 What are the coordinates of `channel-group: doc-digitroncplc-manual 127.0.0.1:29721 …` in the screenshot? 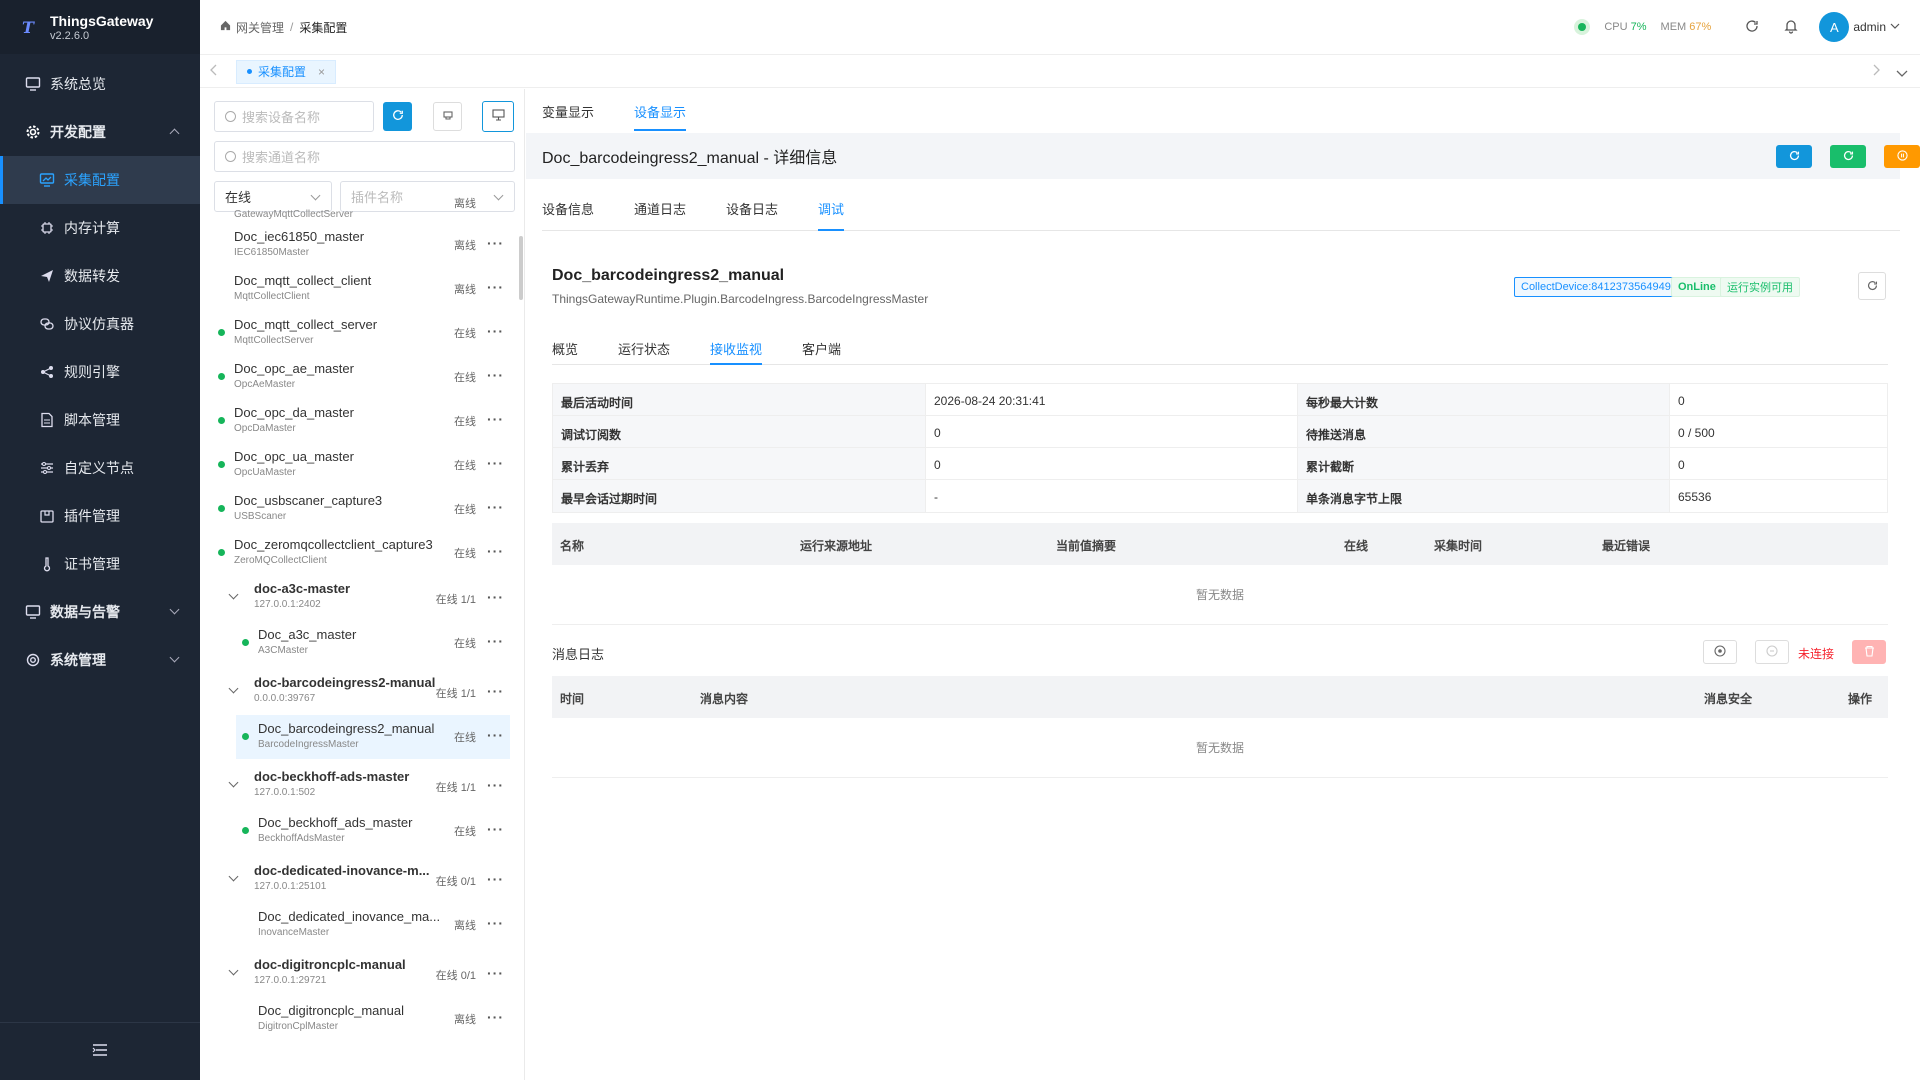 It's located at (359, 975).